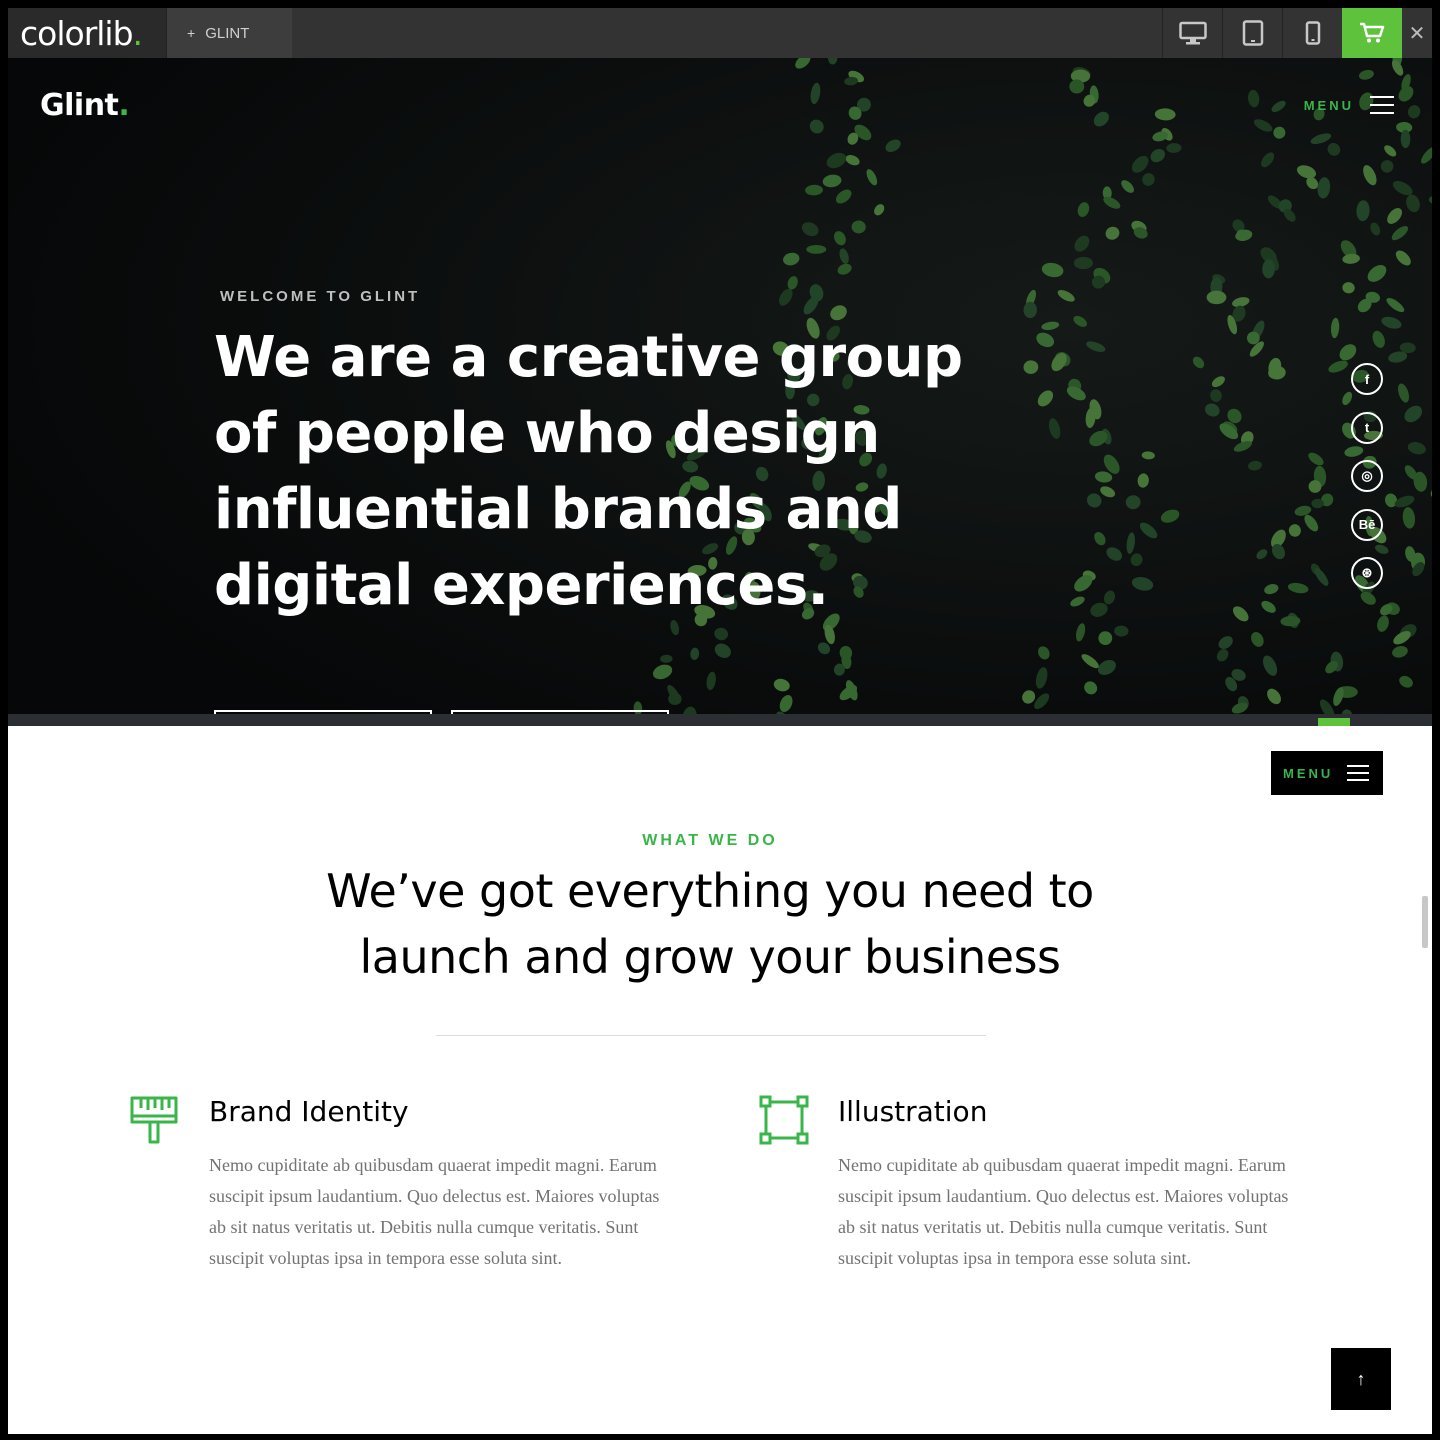 The image size is (1440, 1440). I want to click on mobile-view-button, so click(1312, 33).